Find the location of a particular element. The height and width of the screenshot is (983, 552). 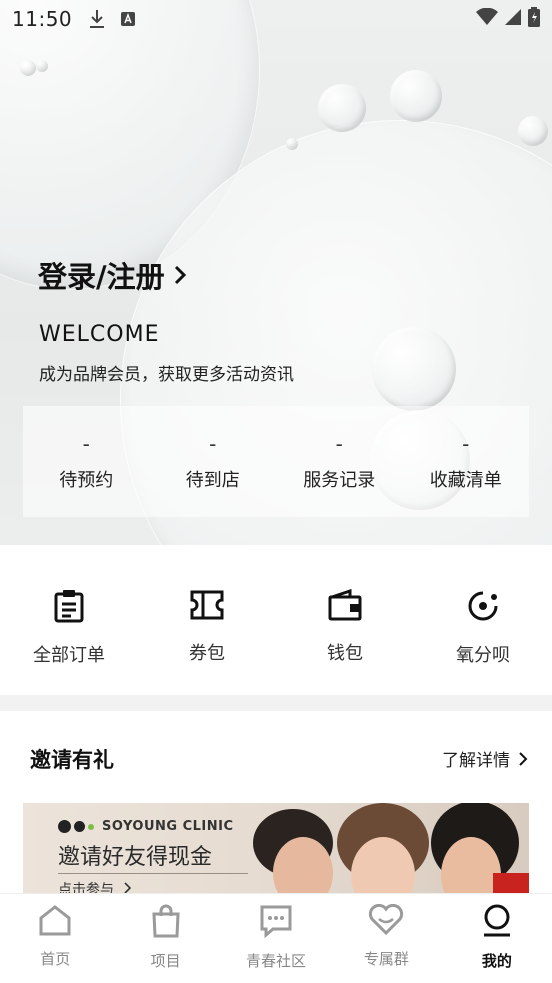

welcome-text: WELCOME is located at coordinates (99, 334).